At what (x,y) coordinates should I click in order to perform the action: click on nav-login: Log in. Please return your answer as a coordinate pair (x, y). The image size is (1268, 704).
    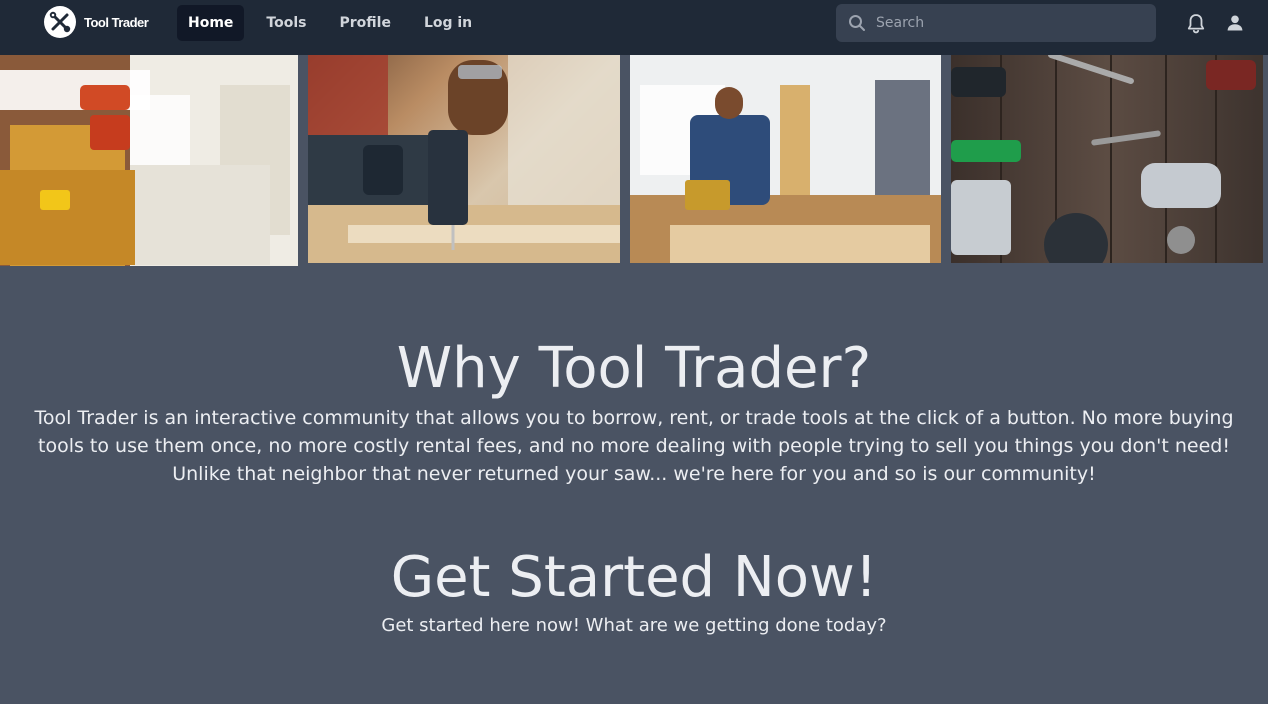
    Looking at the image, I should click on (448, 23).